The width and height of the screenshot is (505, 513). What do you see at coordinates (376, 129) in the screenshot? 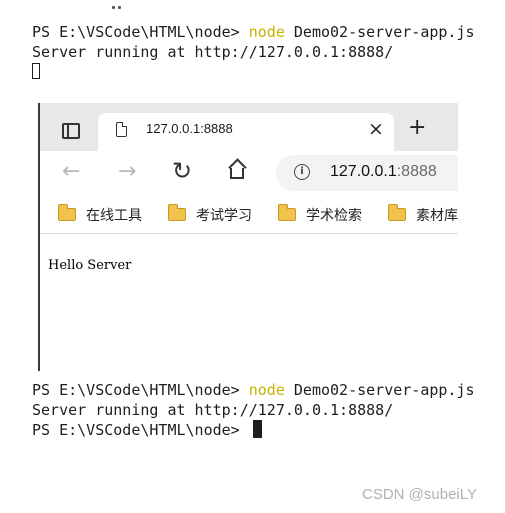
I see `close-icon: ×` at bounding box center [376, 129].